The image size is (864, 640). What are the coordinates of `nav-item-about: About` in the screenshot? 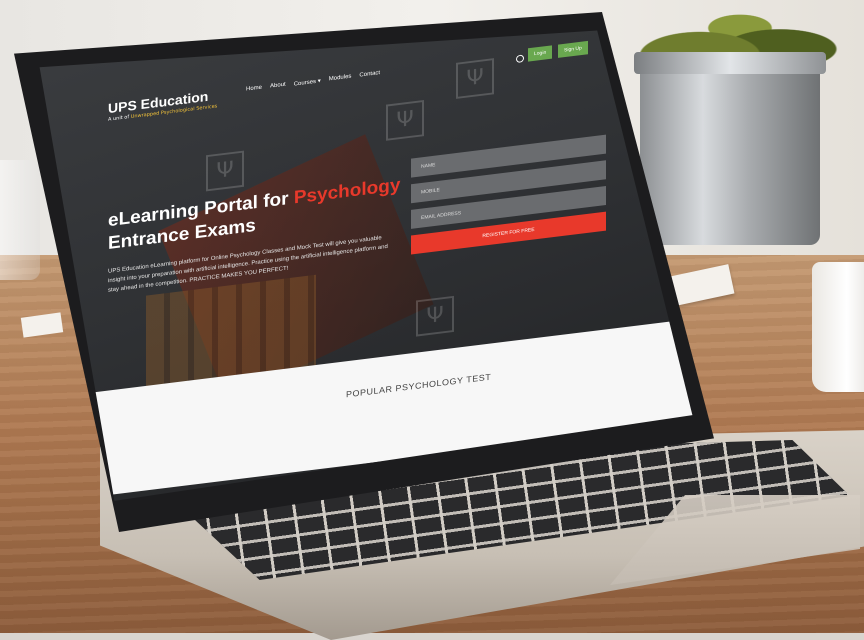 It's located at (278, 86).